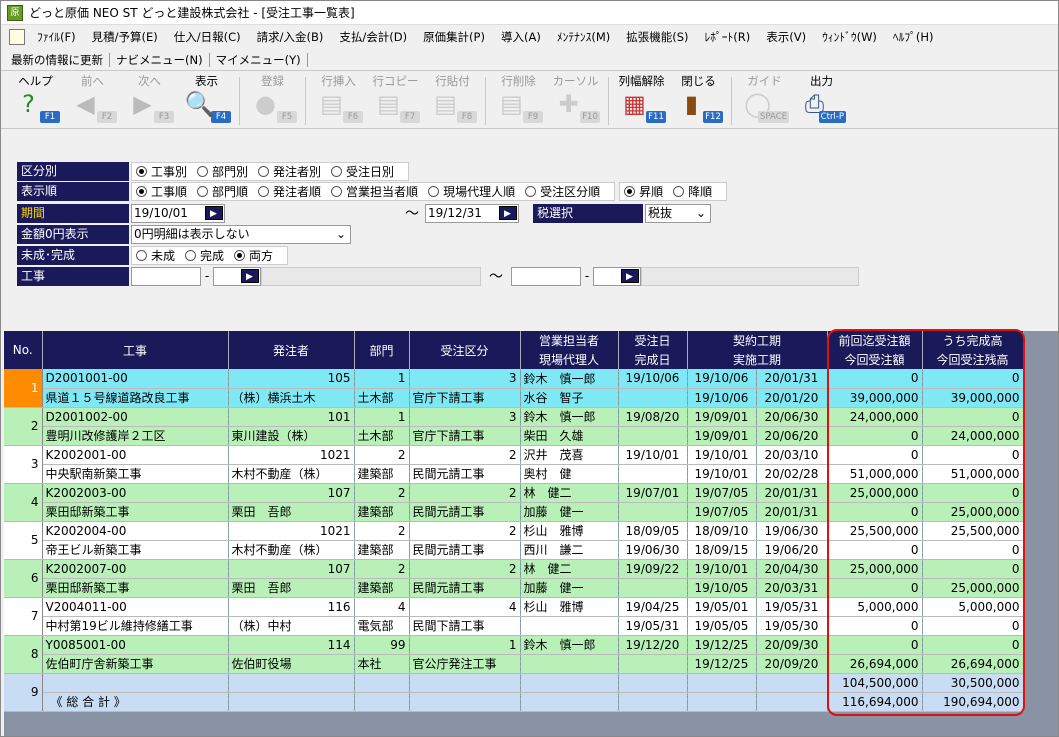 The image size is (1059, 737). Describe the element at coordinates (338, 101) in the screenshot. I see `toolbar-button-5: 行挿入 ▤ F6` at that location.